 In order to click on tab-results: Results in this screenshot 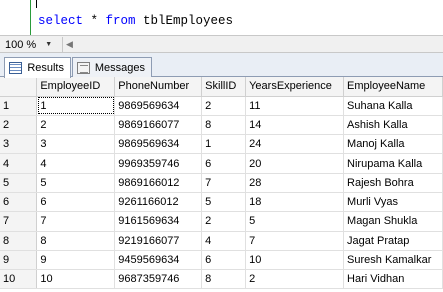, I will do `click(37, 67)`.